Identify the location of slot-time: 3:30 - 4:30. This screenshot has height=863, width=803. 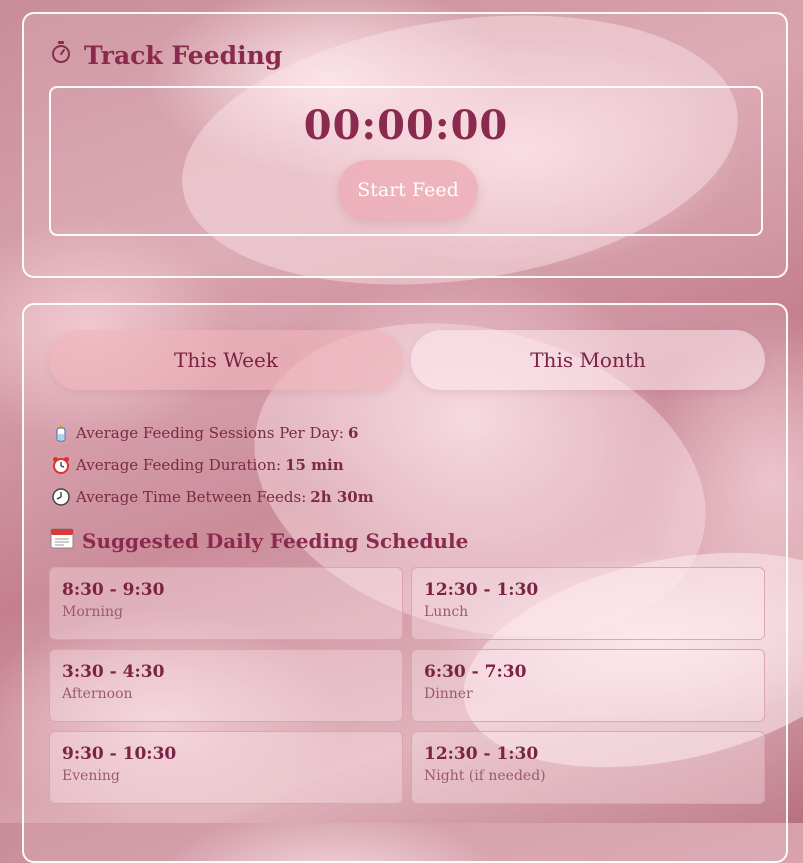
(113, 672).